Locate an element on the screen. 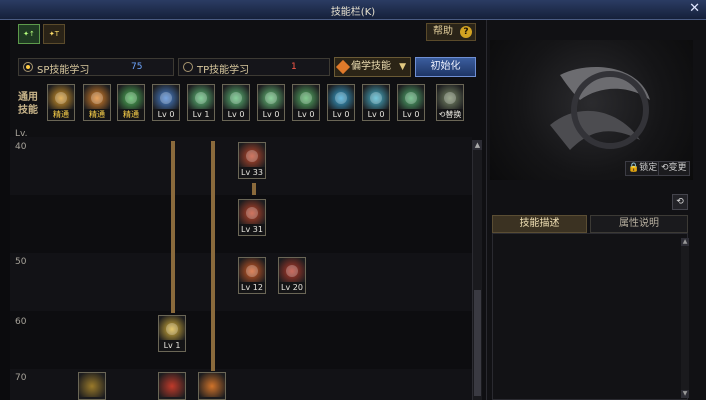 The height and width of the screenshot is (400, 706). tree-skill-2: Lv 12 is located at coordinates (252, 275).